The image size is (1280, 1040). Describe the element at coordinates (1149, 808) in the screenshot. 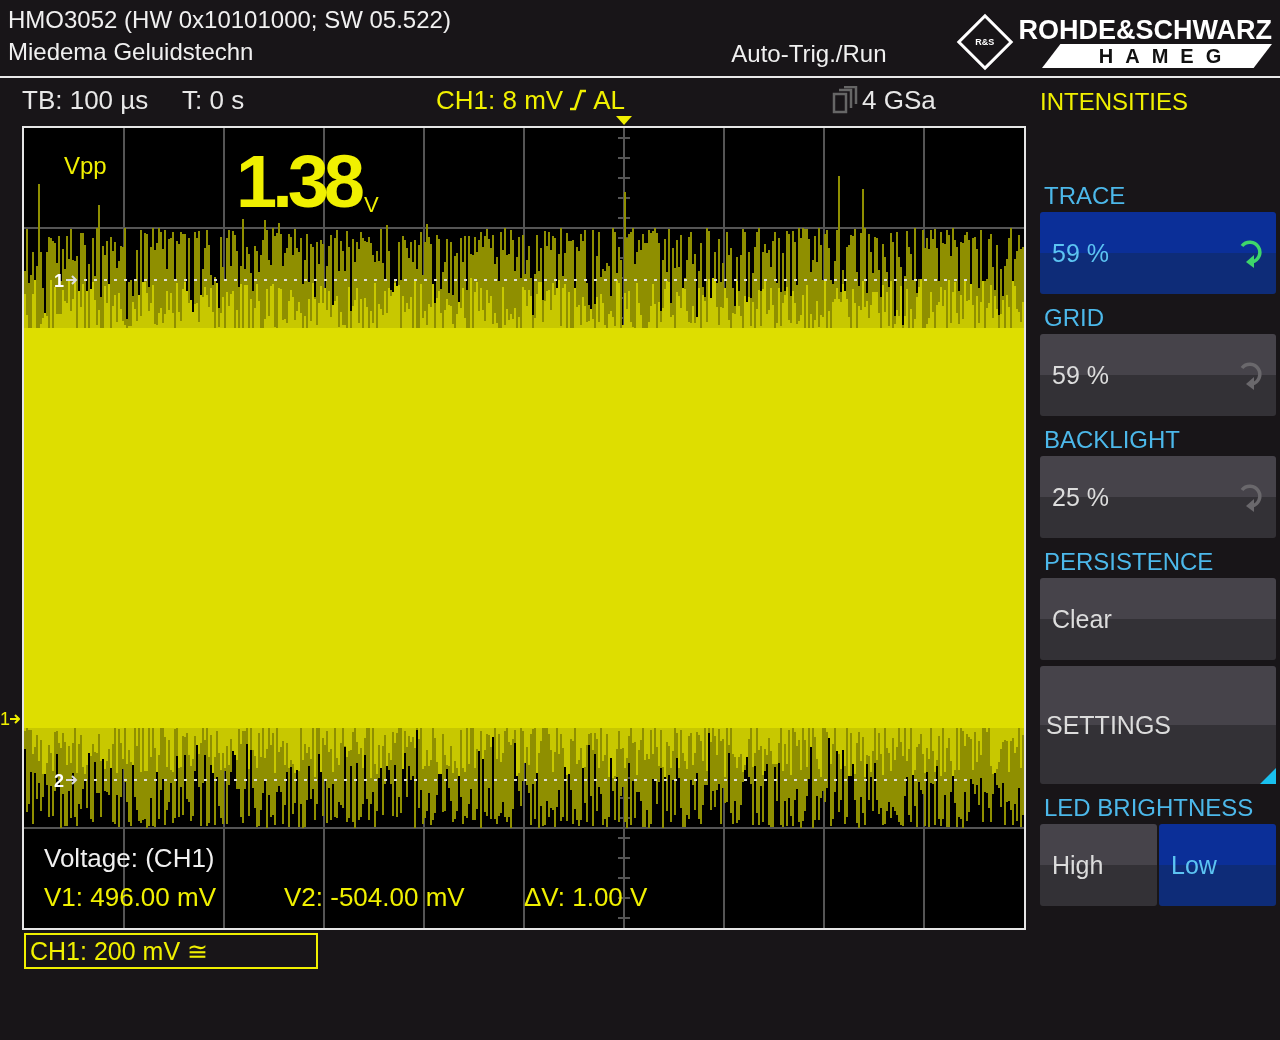

I see `section-heading: LED BRIGHTNESS` at that location.